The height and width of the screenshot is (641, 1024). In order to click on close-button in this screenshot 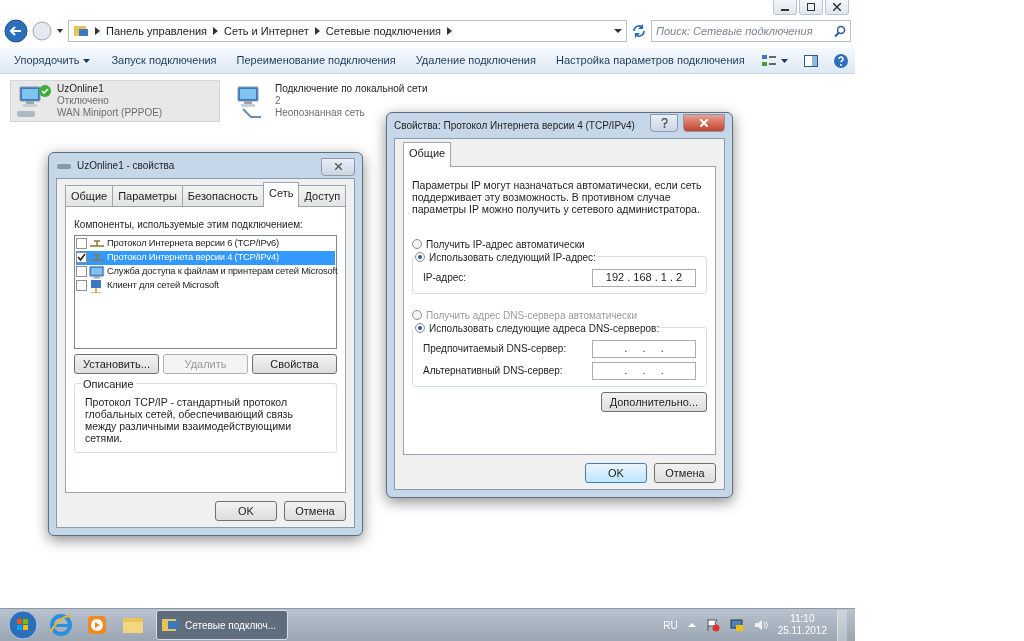, I will do `click(837, 7)`.